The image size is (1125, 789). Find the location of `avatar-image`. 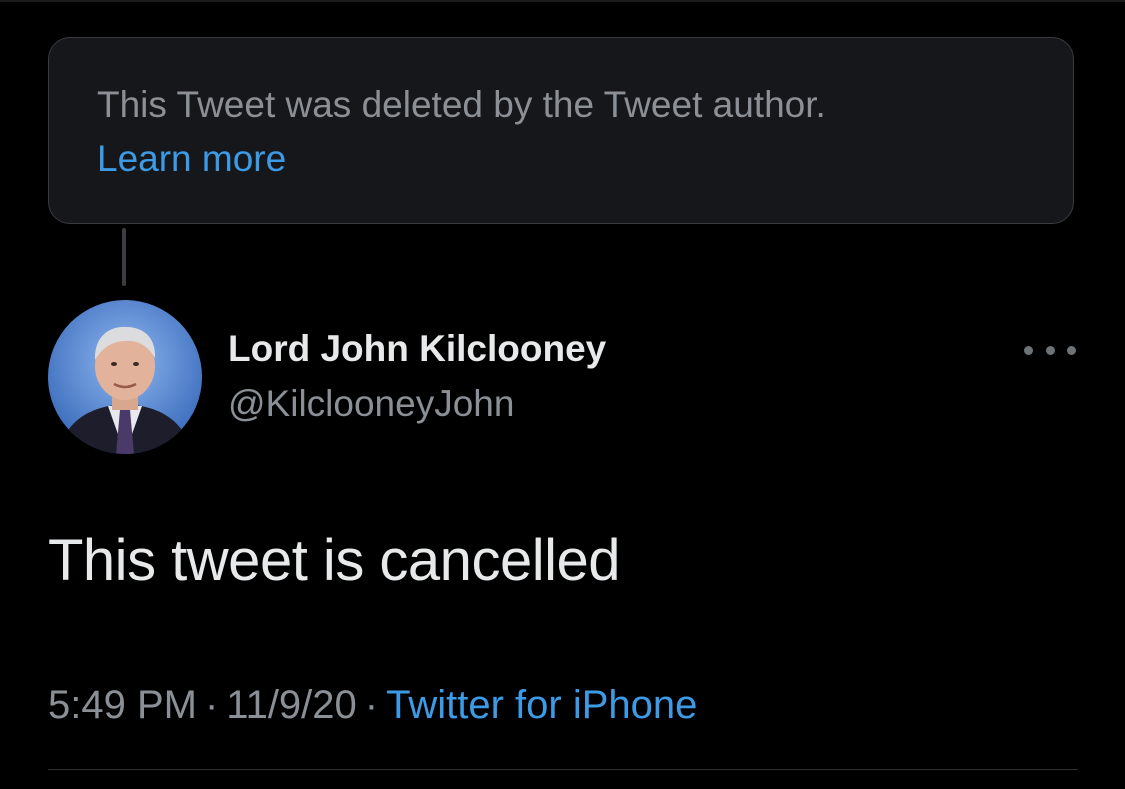

avatar-image is located at coordinates (125, 377).